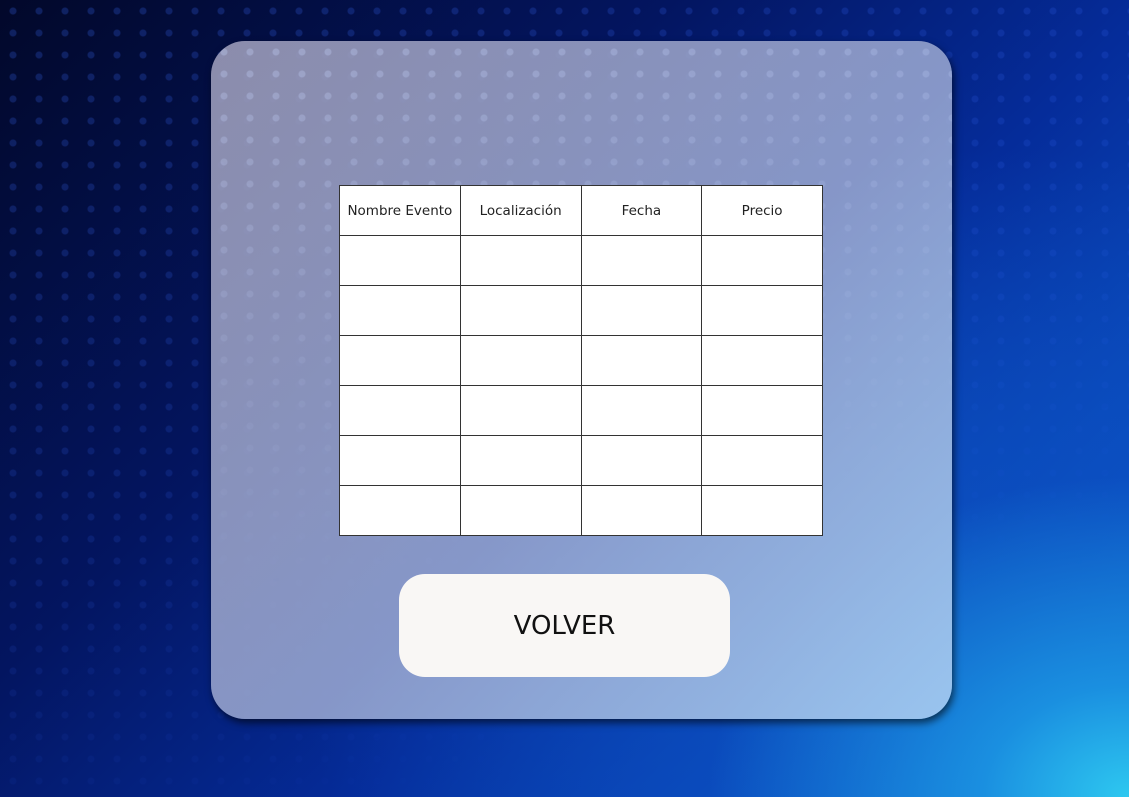  Describe the element at coordinates (520, 210) in the screenshot. I see `column-header-localizacion: Localización` at that location.